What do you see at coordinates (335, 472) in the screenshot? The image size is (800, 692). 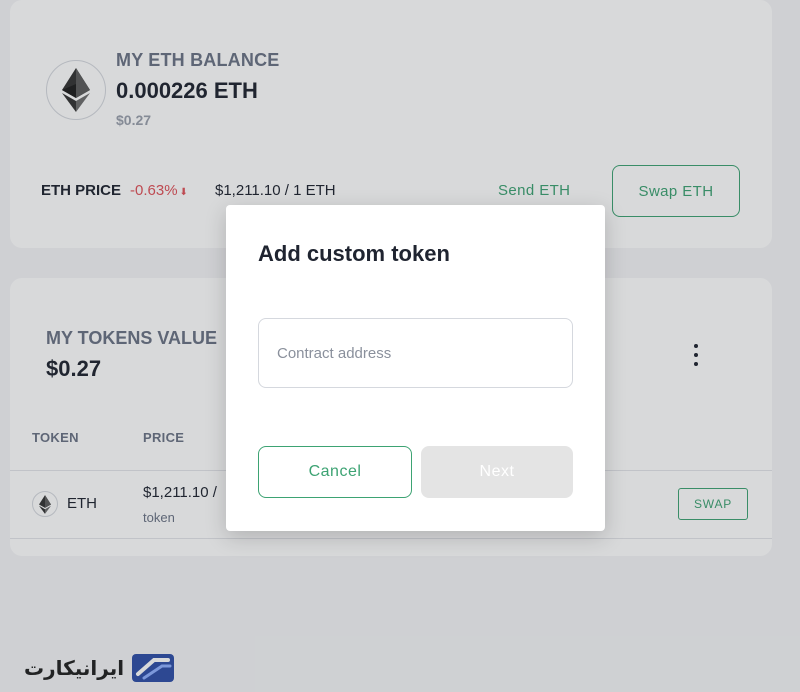 I see `cancel-button: Cancel` at bounding box center [335, 472].